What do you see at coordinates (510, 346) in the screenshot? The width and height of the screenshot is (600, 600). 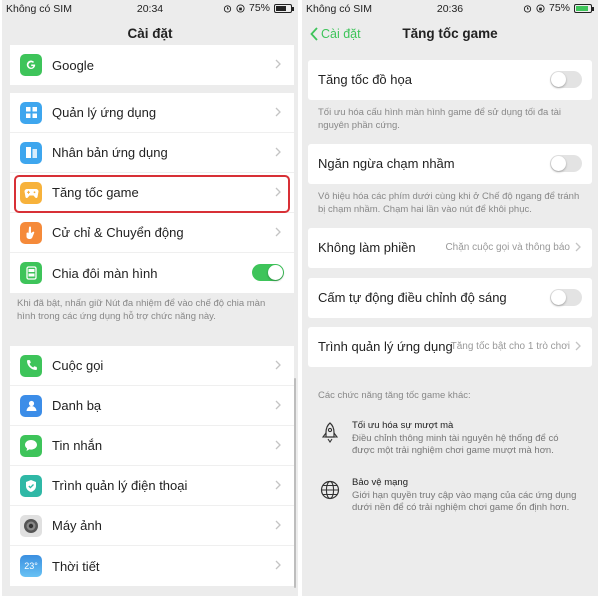 I see `setting-value: Tăng tốc bật cho 1 trò chơi` at bounding box center [510, 346].